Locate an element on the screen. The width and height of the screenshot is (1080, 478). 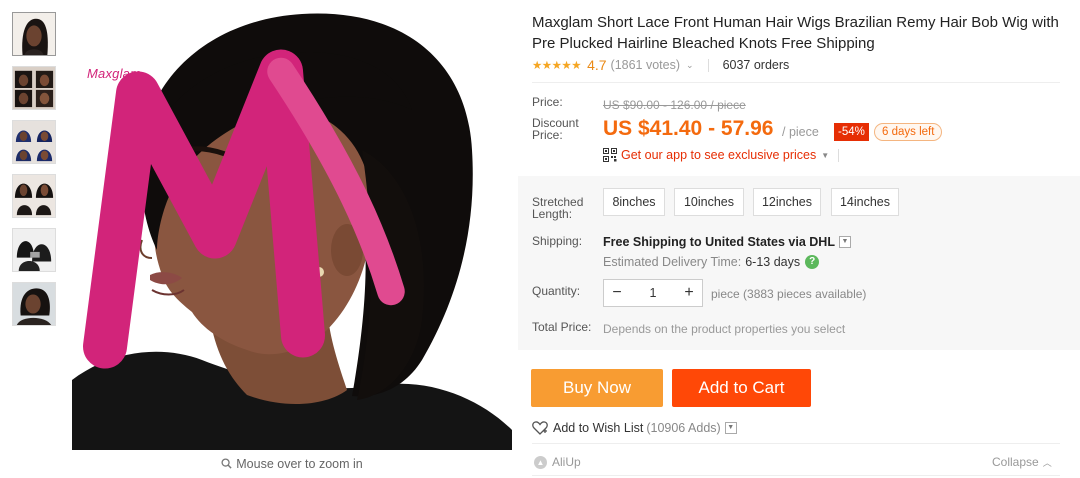
shipping-dropdown-chevron-icon: ▼ is located at coordinates (844, 242).